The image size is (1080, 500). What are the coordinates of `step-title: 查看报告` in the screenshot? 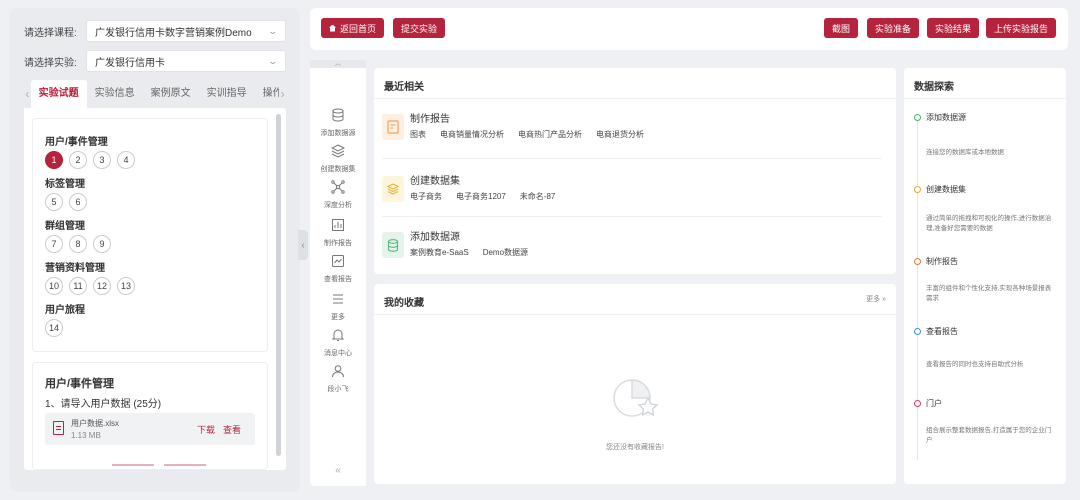 It's located at (942, 331).